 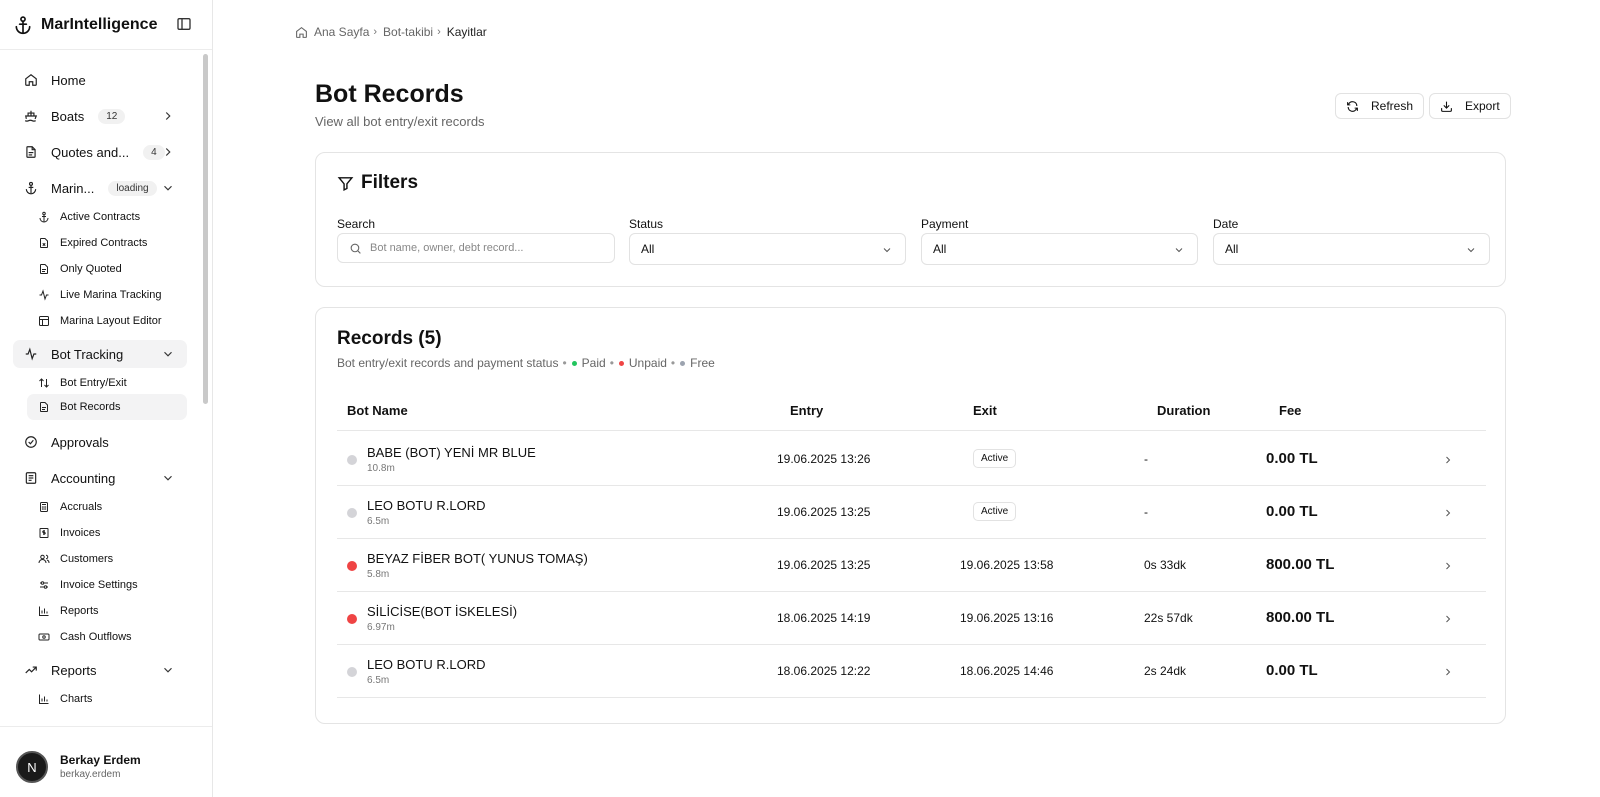 I want to click on column-entry: Entry, so click(x=806, y=410).